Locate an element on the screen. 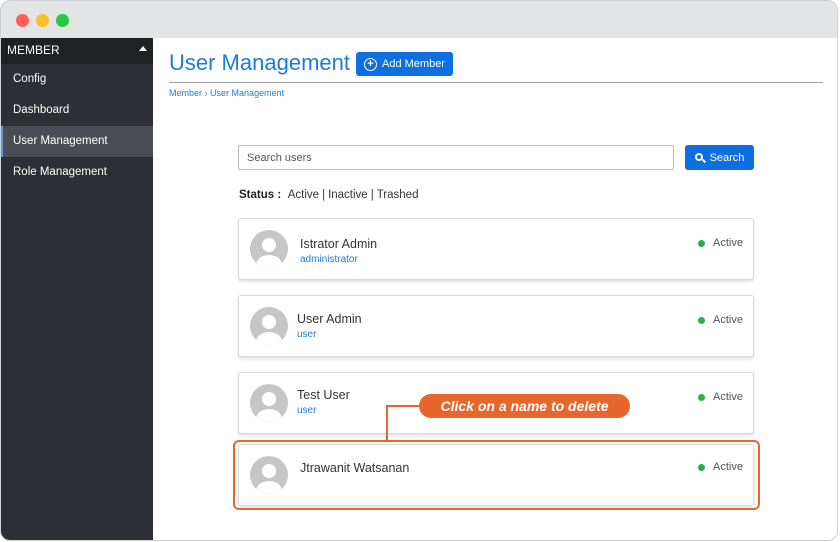 The height and width of the screenshot is (542, 840). highlight-box is located at coordinates (496, 475).